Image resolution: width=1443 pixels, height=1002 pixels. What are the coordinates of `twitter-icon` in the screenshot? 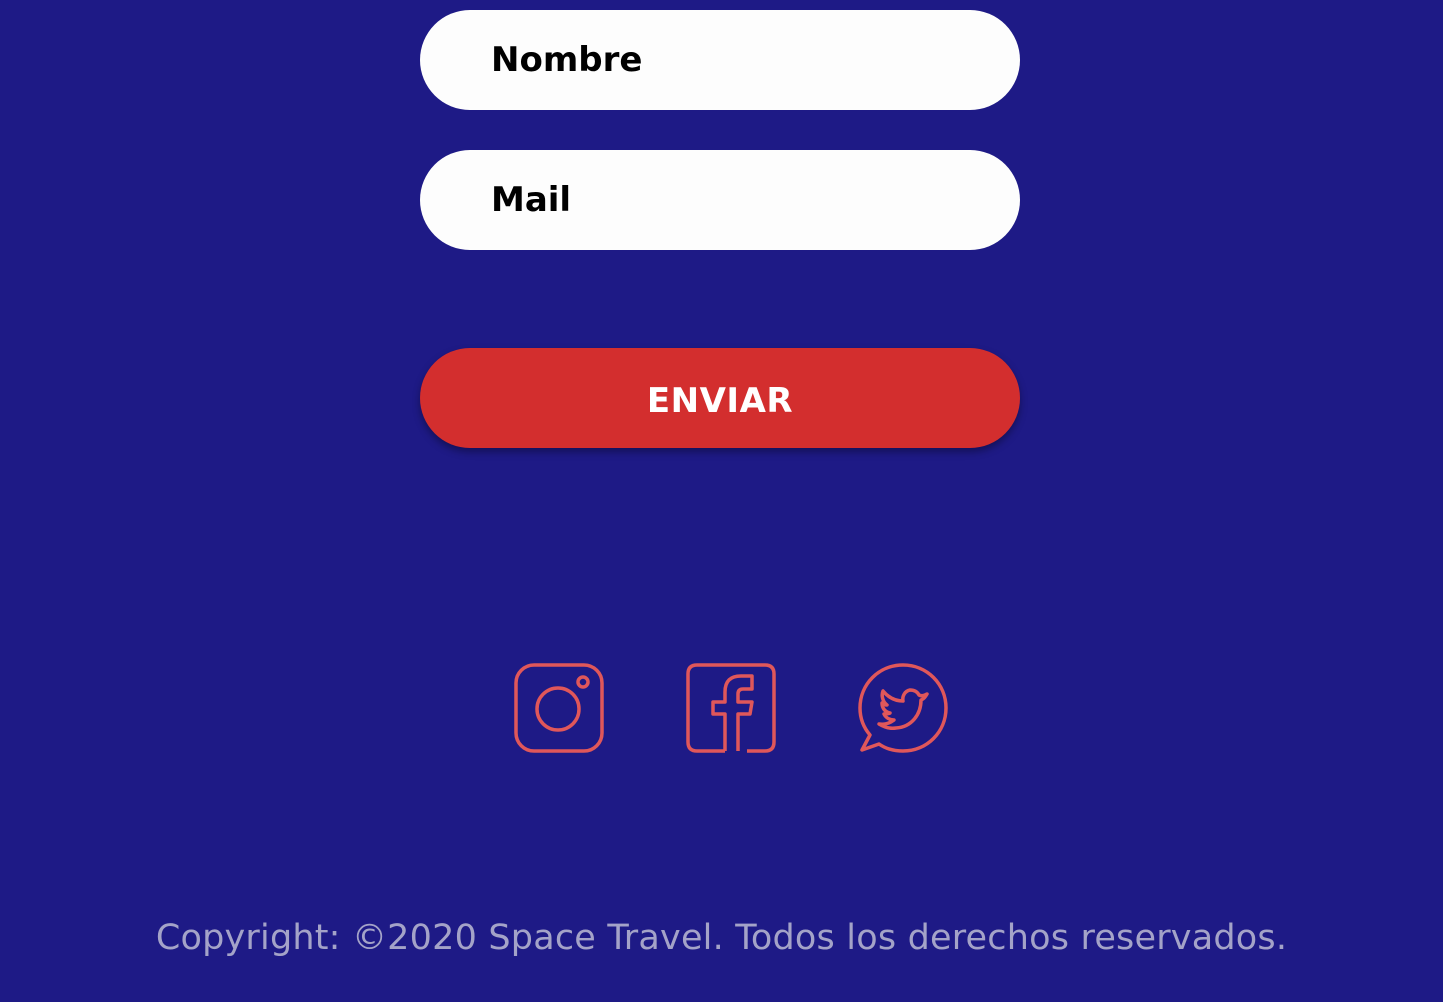 It's located at (903, 708).